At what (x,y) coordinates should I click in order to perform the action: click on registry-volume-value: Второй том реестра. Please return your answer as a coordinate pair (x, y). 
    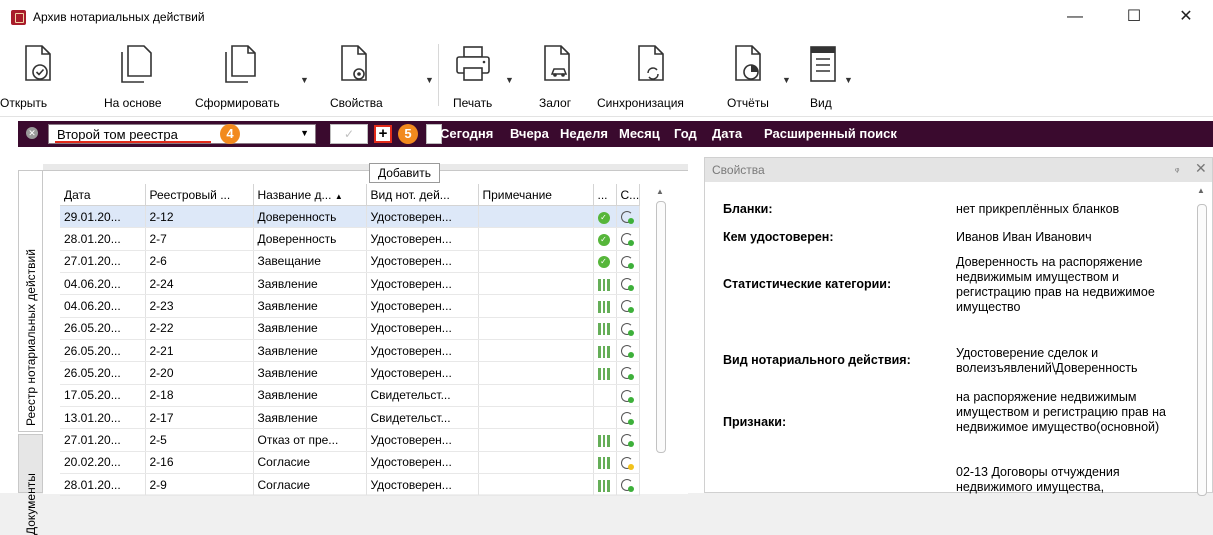
    Looking at the image, I should click on (117, 134).